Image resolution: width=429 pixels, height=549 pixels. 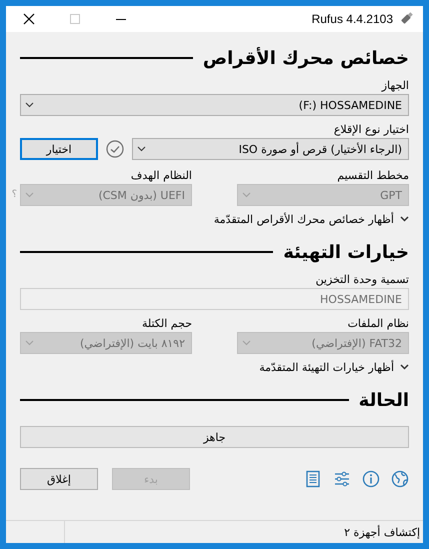 I want to click on field-label: نظام الملفات, so click(x=377, y=324).